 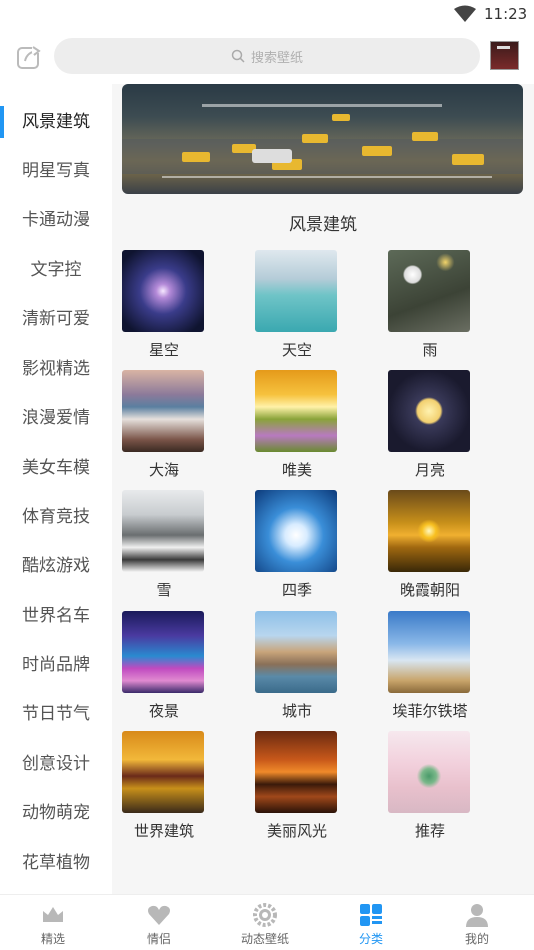 What do you see at coordinates (164, 590) in the screenshot?
I see `tile-label: 雪` at bounding box center [164, 590].